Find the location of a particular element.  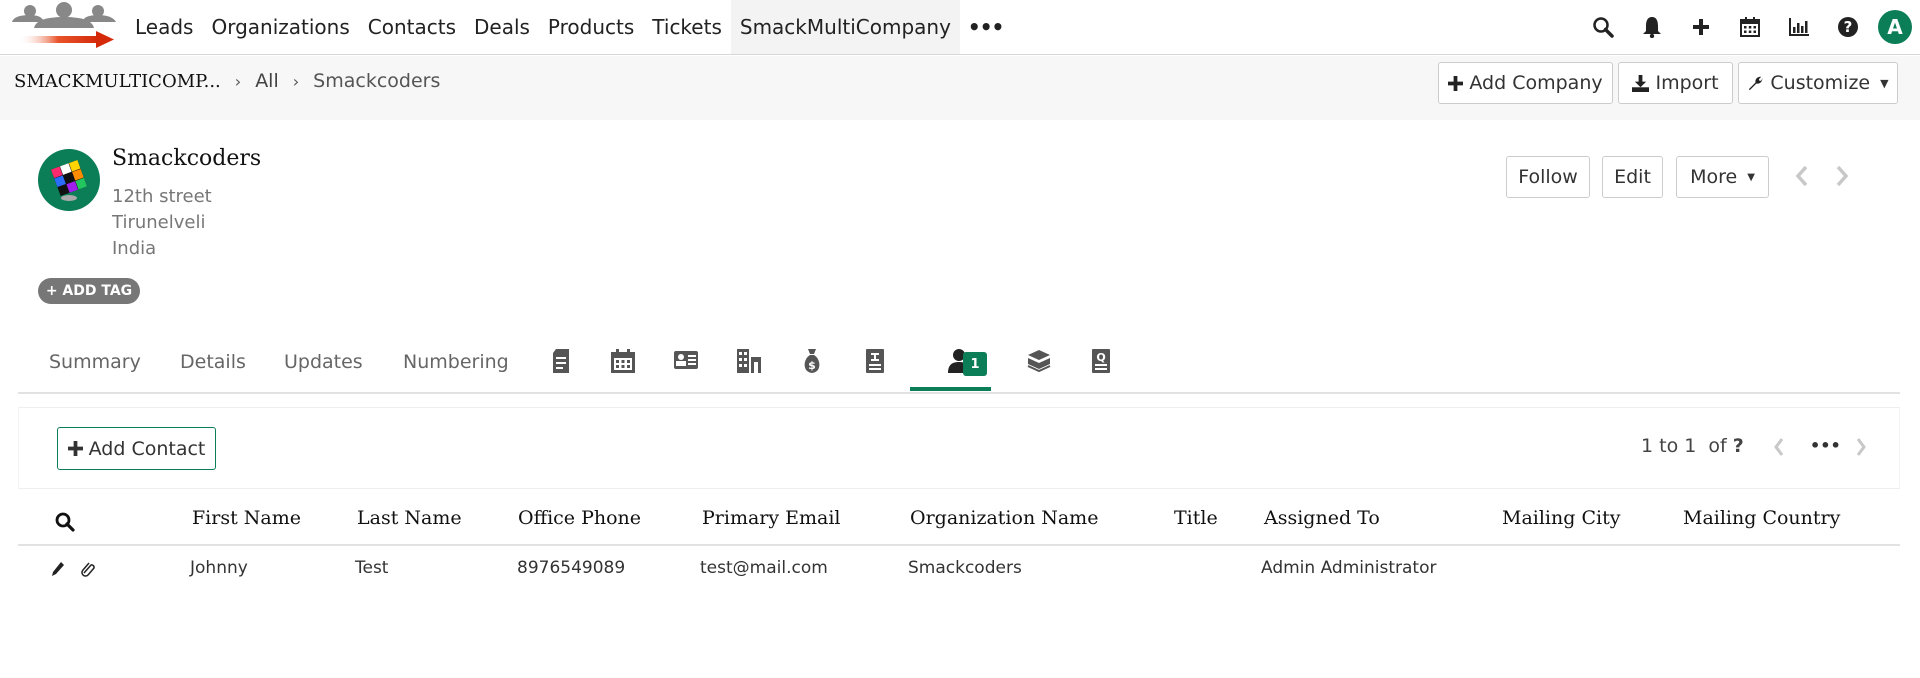

import-button: Import is located at coordinates (1675, 83).